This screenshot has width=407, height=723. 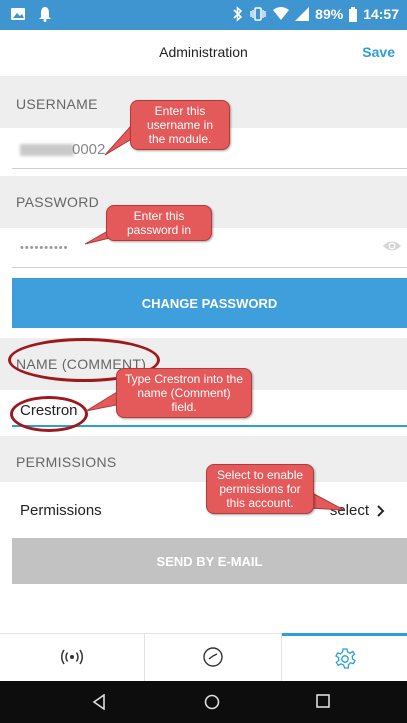 I want to click on password-label: PASSWORD, so click(x=58, y=202).